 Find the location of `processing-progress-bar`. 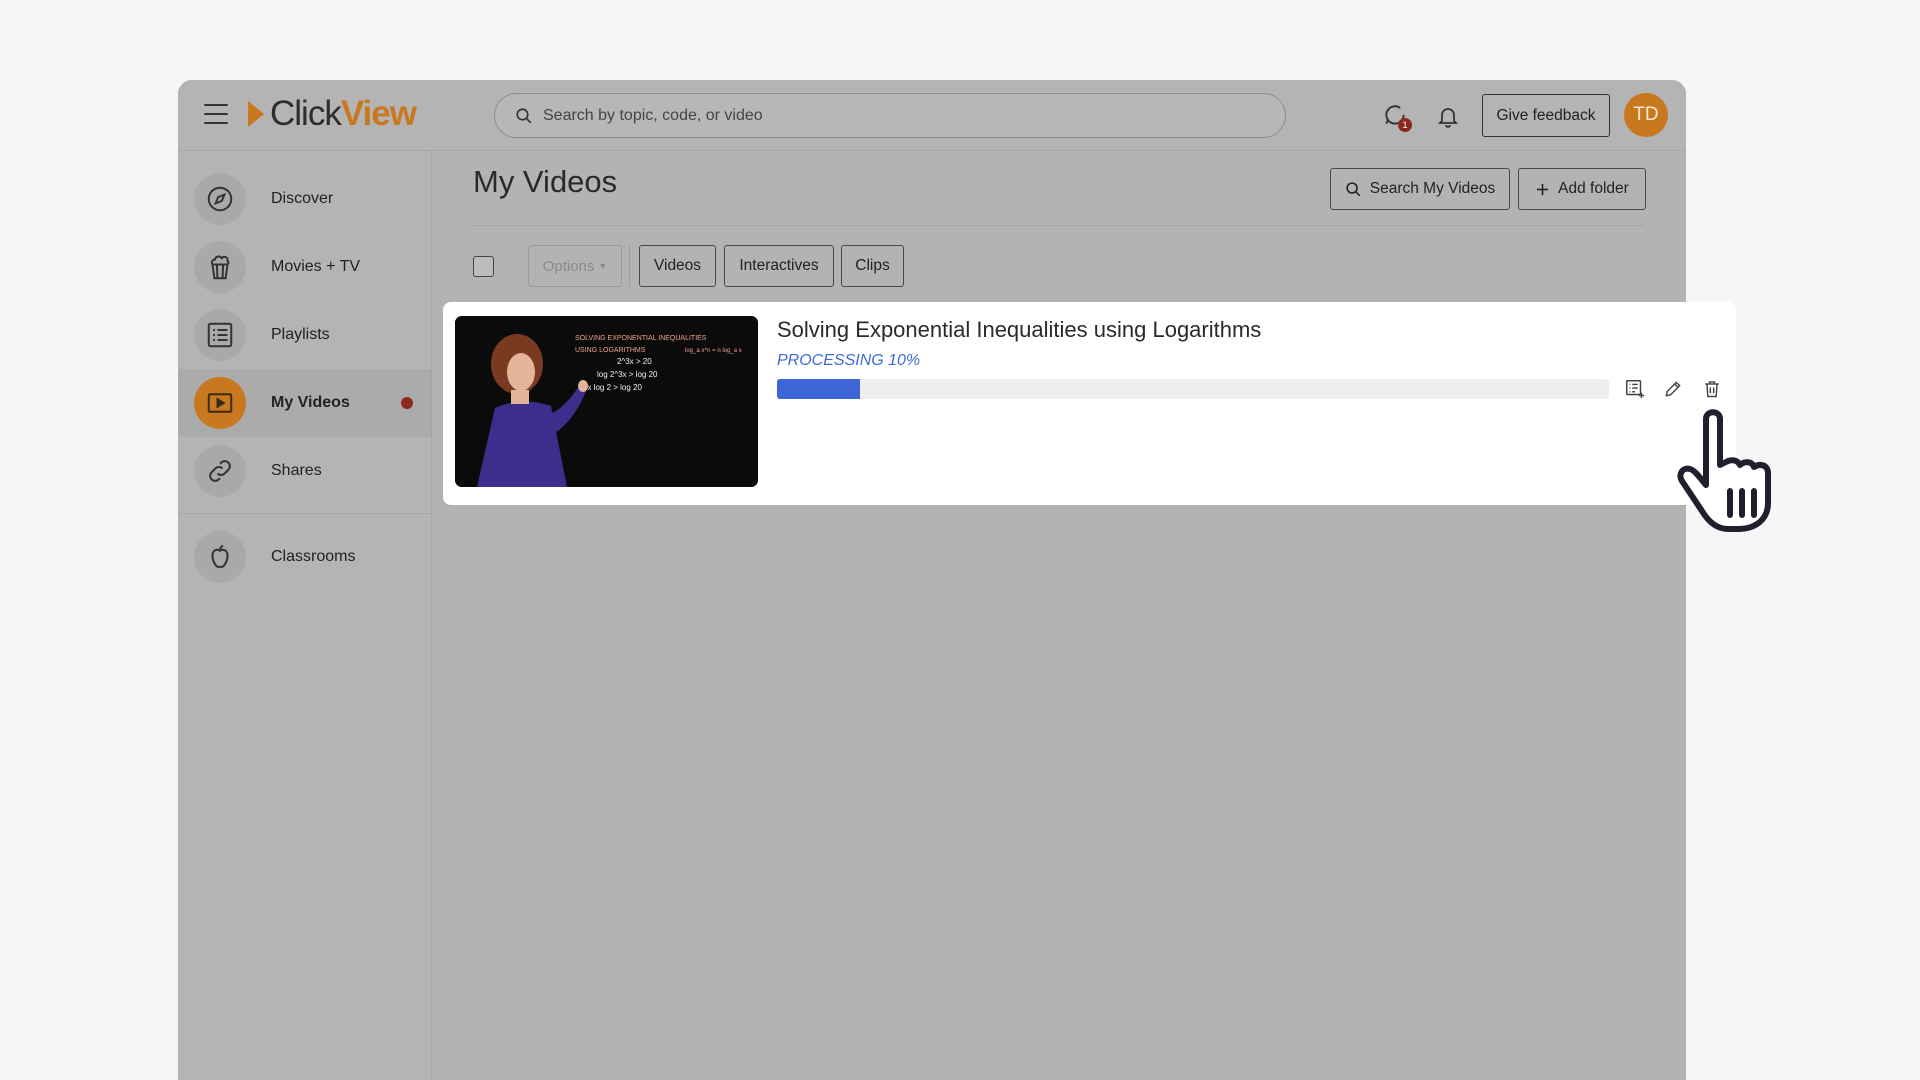

processing-progress-bar is located at coordinates (1193, 389).